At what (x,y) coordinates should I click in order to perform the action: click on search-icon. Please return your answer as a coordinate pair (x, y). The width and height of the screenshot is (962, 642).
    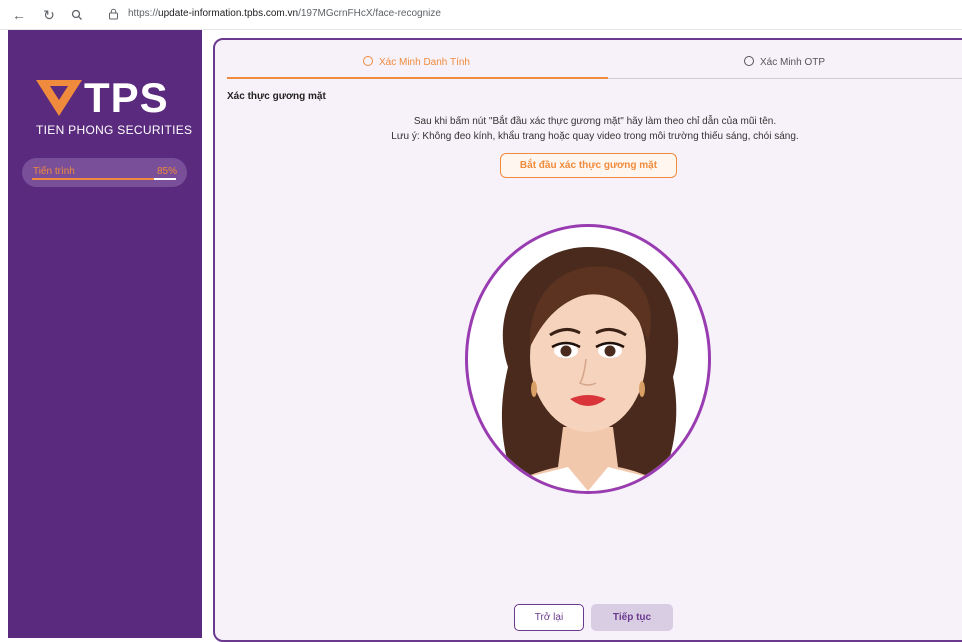
    Looking at the image, I should click on (77, 15).